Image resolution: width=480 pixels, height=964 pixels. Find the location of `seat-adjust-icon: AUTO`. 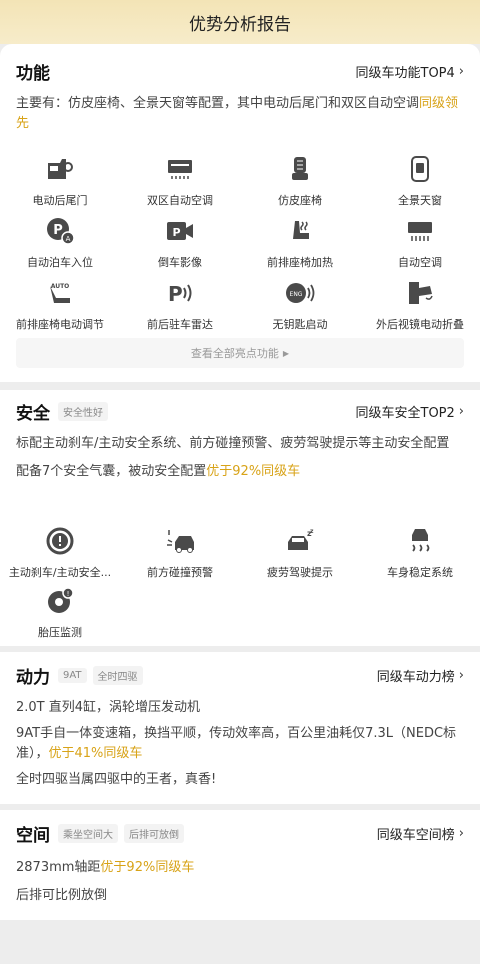

seat-adjust-icon: AUTO is located at coordinates (60, 293).